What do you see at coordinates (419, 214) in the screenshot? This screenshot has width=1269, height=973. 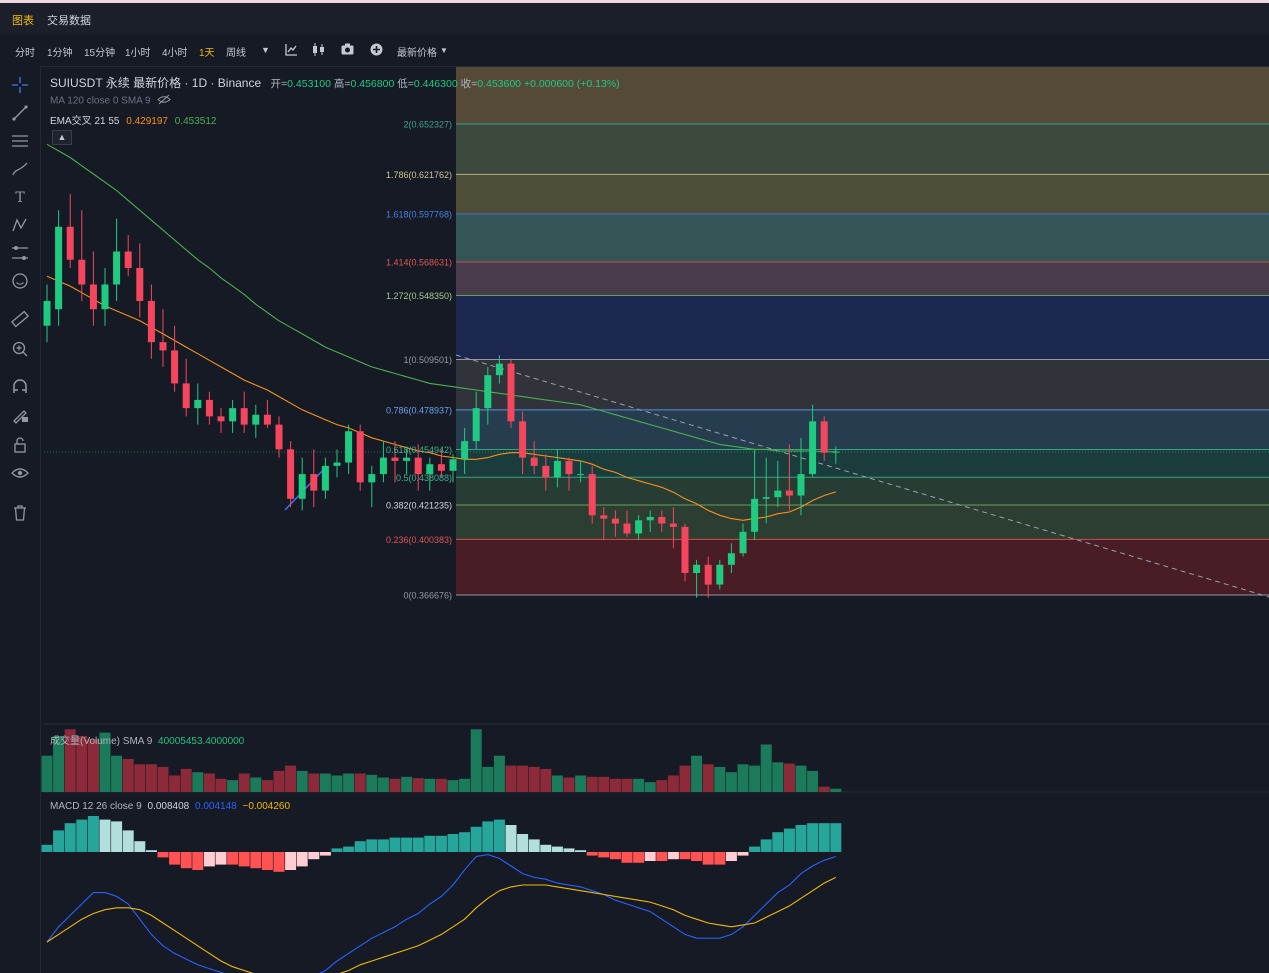 I see `fib-label: 1.618(0.597768)` at bounding box center [419, 214].